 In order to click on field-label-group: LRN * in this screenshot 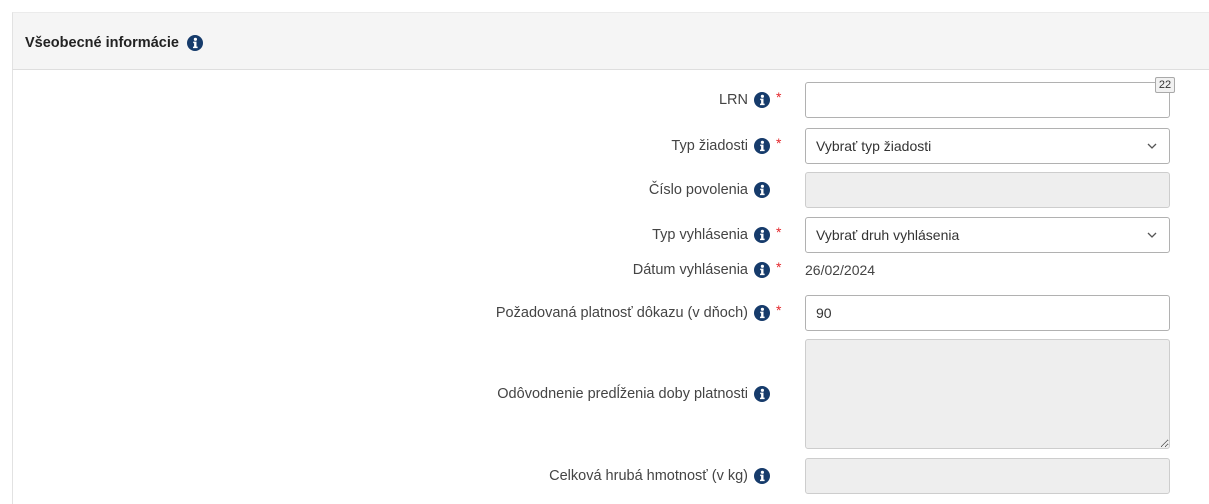, I will do `click(399, 100)`.